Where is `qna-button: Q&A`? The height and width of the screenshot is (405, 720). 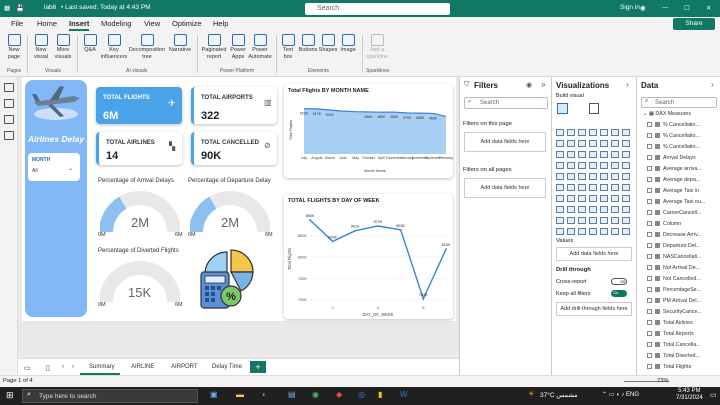
qna-button: Q&A is located at coordinates (90, 44).